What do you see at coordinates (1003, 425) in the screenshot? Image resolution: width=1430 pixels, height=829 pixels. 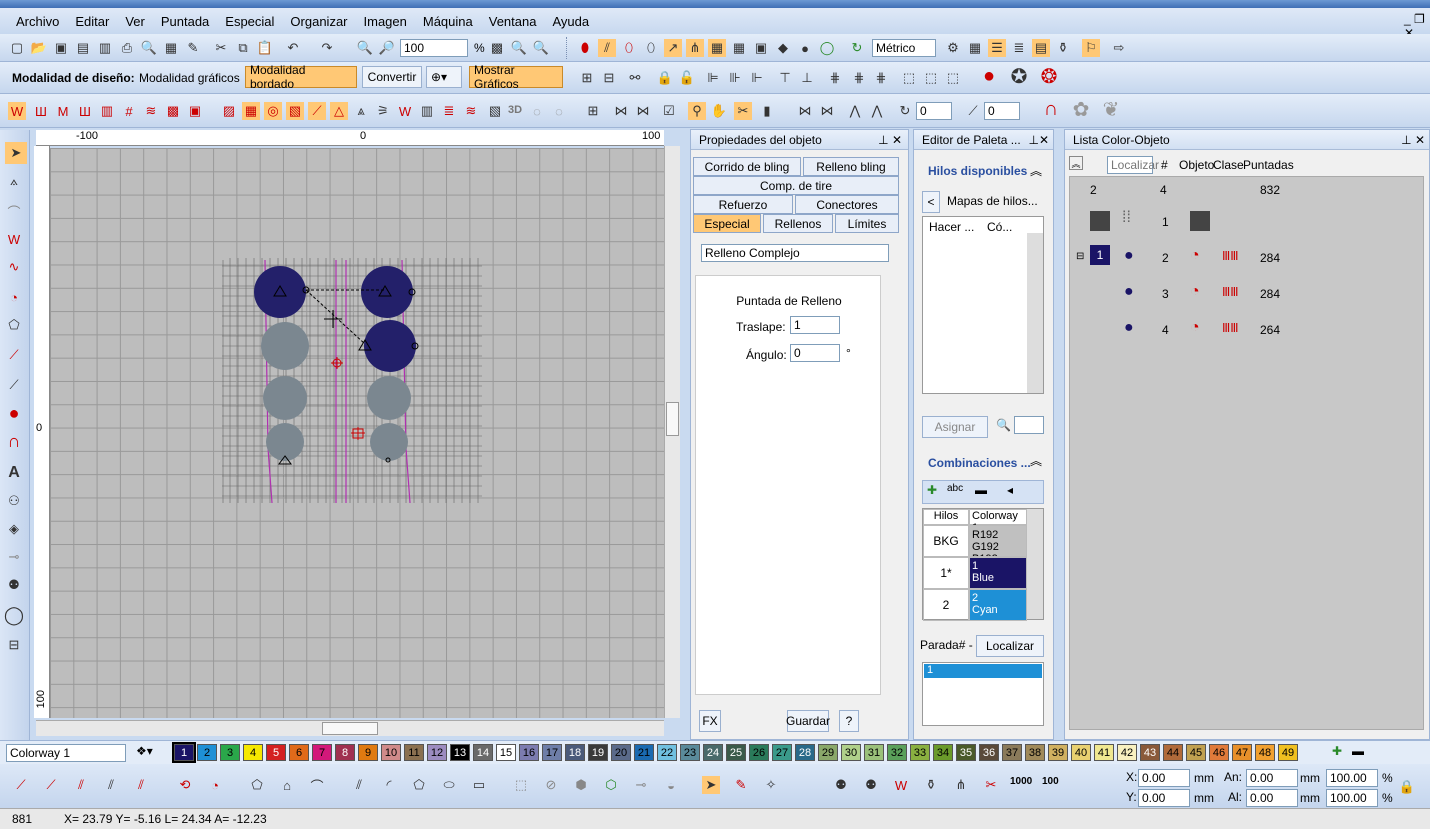 I see `search-icon: 🔍` at bounding box center [1003, 425].